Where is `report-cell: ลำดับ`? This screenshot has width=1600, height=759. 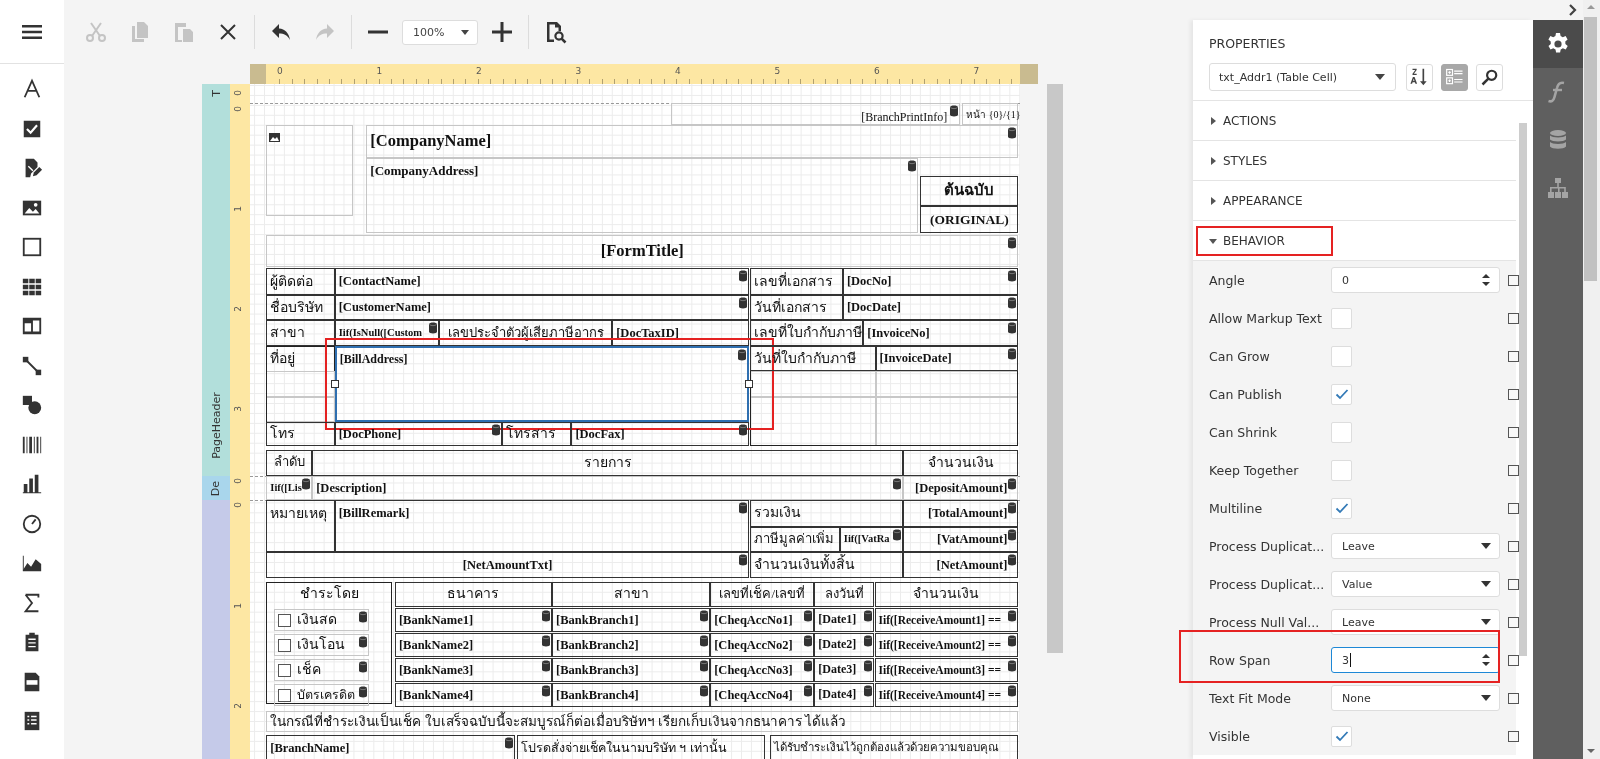 report-cell: ลำดับ is located at coordinates (289, 463).